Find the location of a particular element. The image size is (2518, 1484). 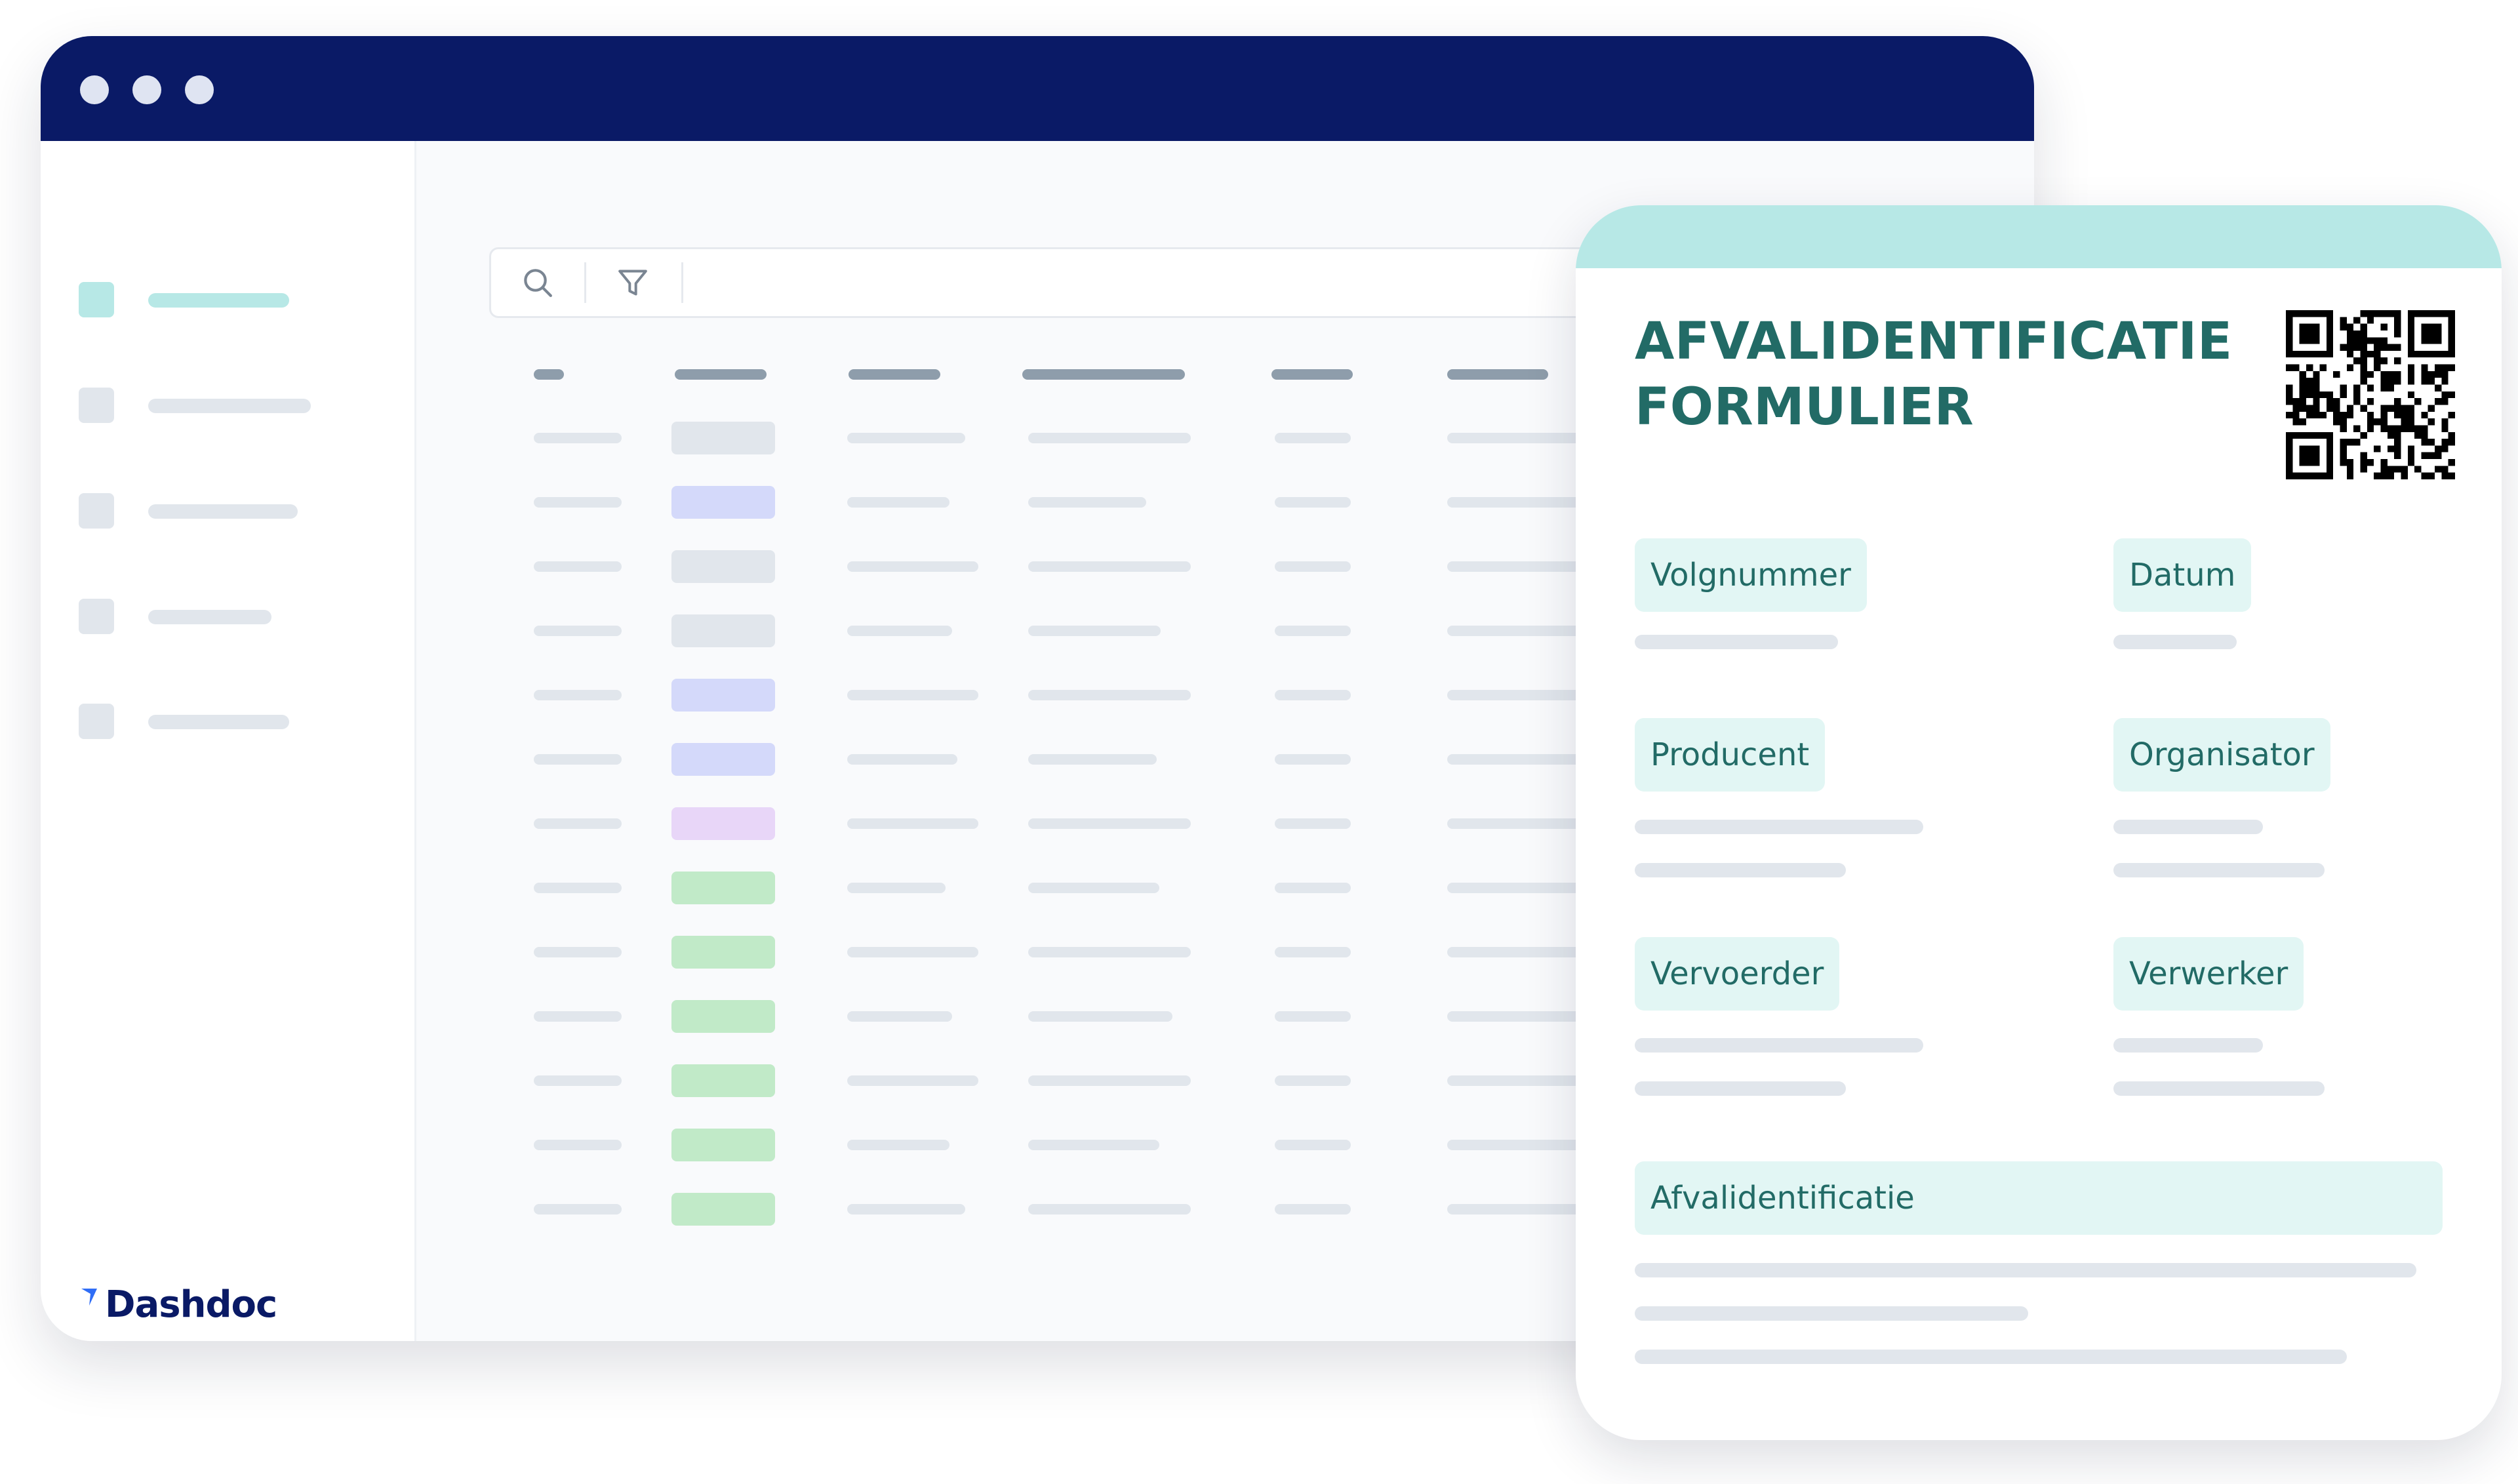

window-close-dot is located at coordinates (95, 89).